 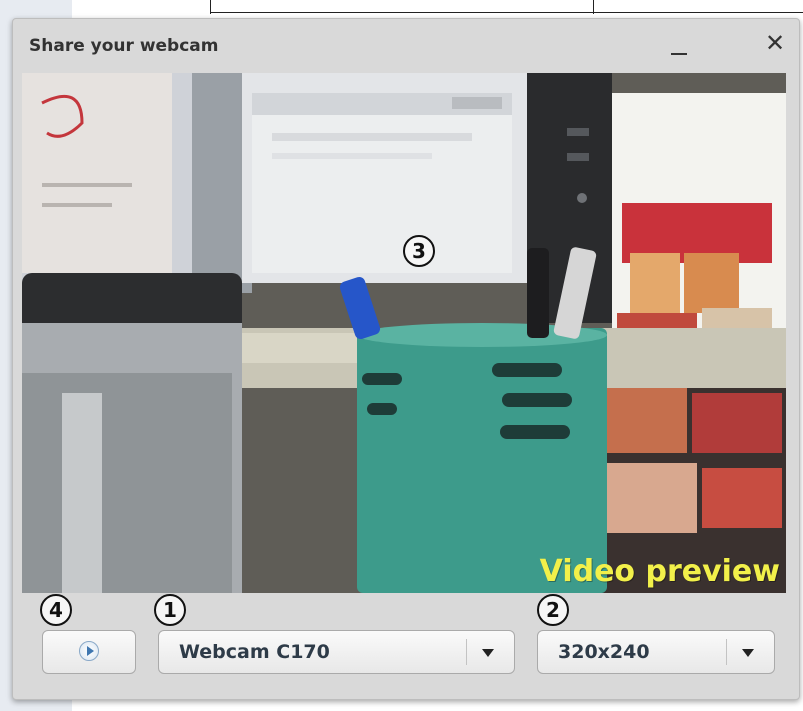 What do you see at coordinates (604, 652) in the screenshot?
I see `resolution-select-value: 320x240` at bounding box center [604, 652].